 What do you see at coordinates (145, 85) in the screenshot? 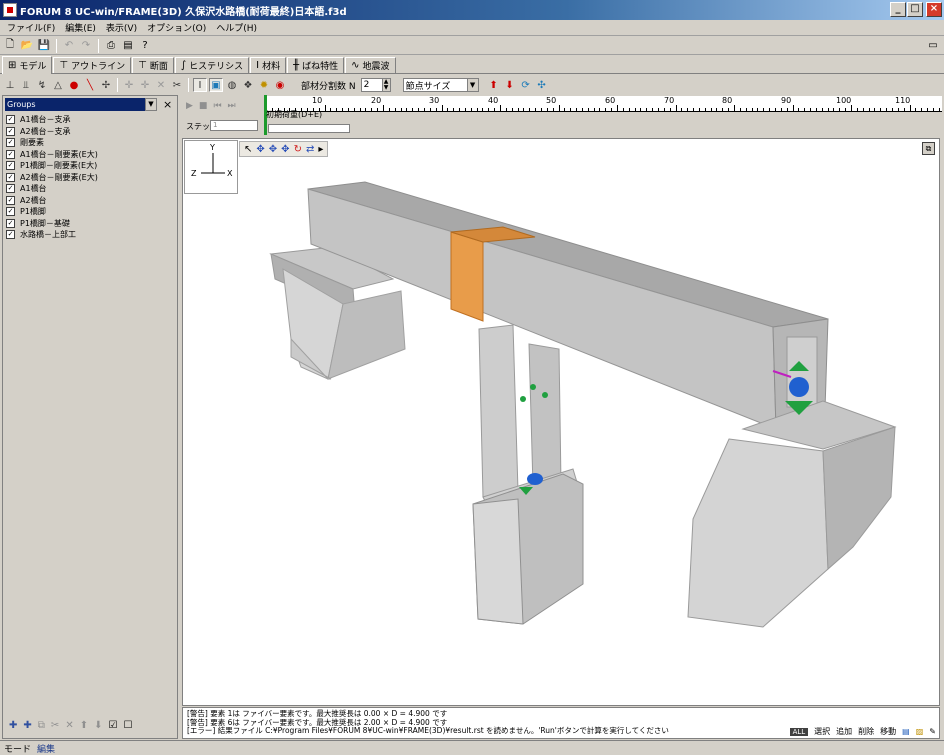
I see `add-member-icon: ✛` at bounding box center [145, 85].